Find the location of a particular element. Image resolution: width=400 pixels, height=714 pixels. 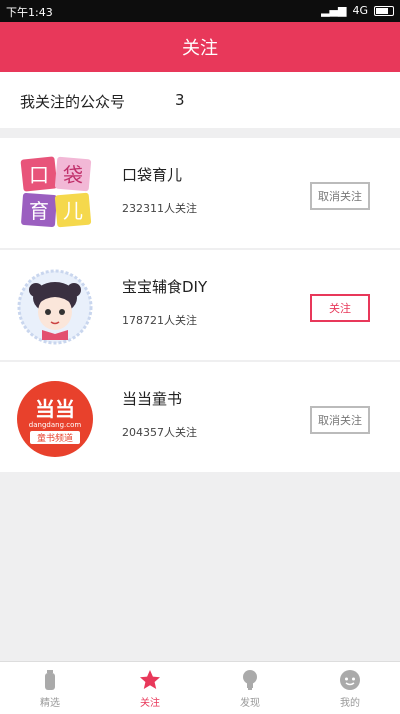

logo-char: 儿 is located at coordinates (73, 211).